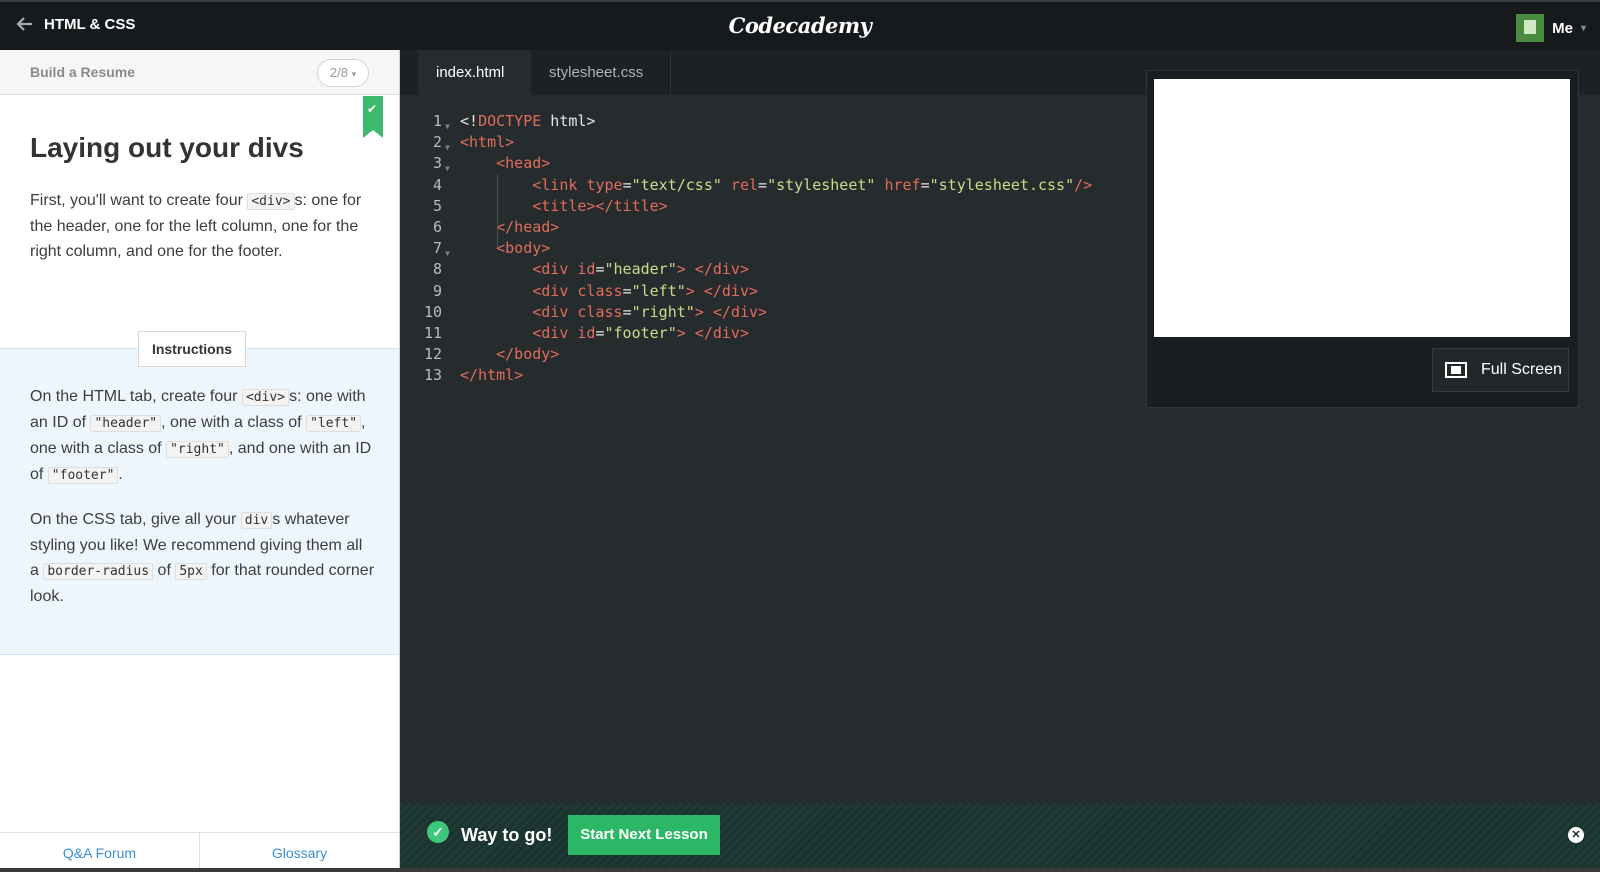 The height and width of the screenshot is (872, 1600). I want to click on line-number: 8, so click(437, 269).